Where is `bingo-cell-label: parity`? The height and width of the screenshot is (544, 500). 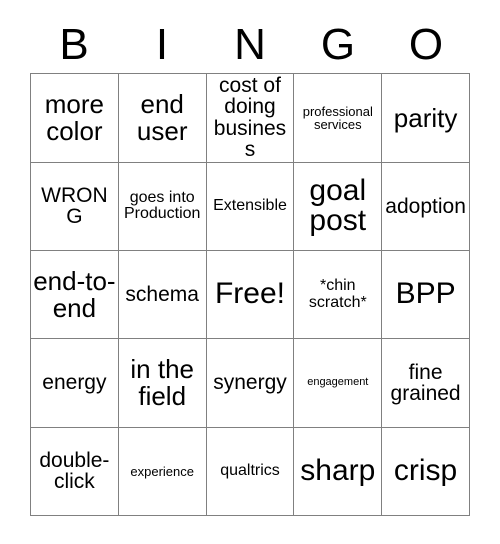 bingo-cell-label: parity is located at coordinates (425, 117).